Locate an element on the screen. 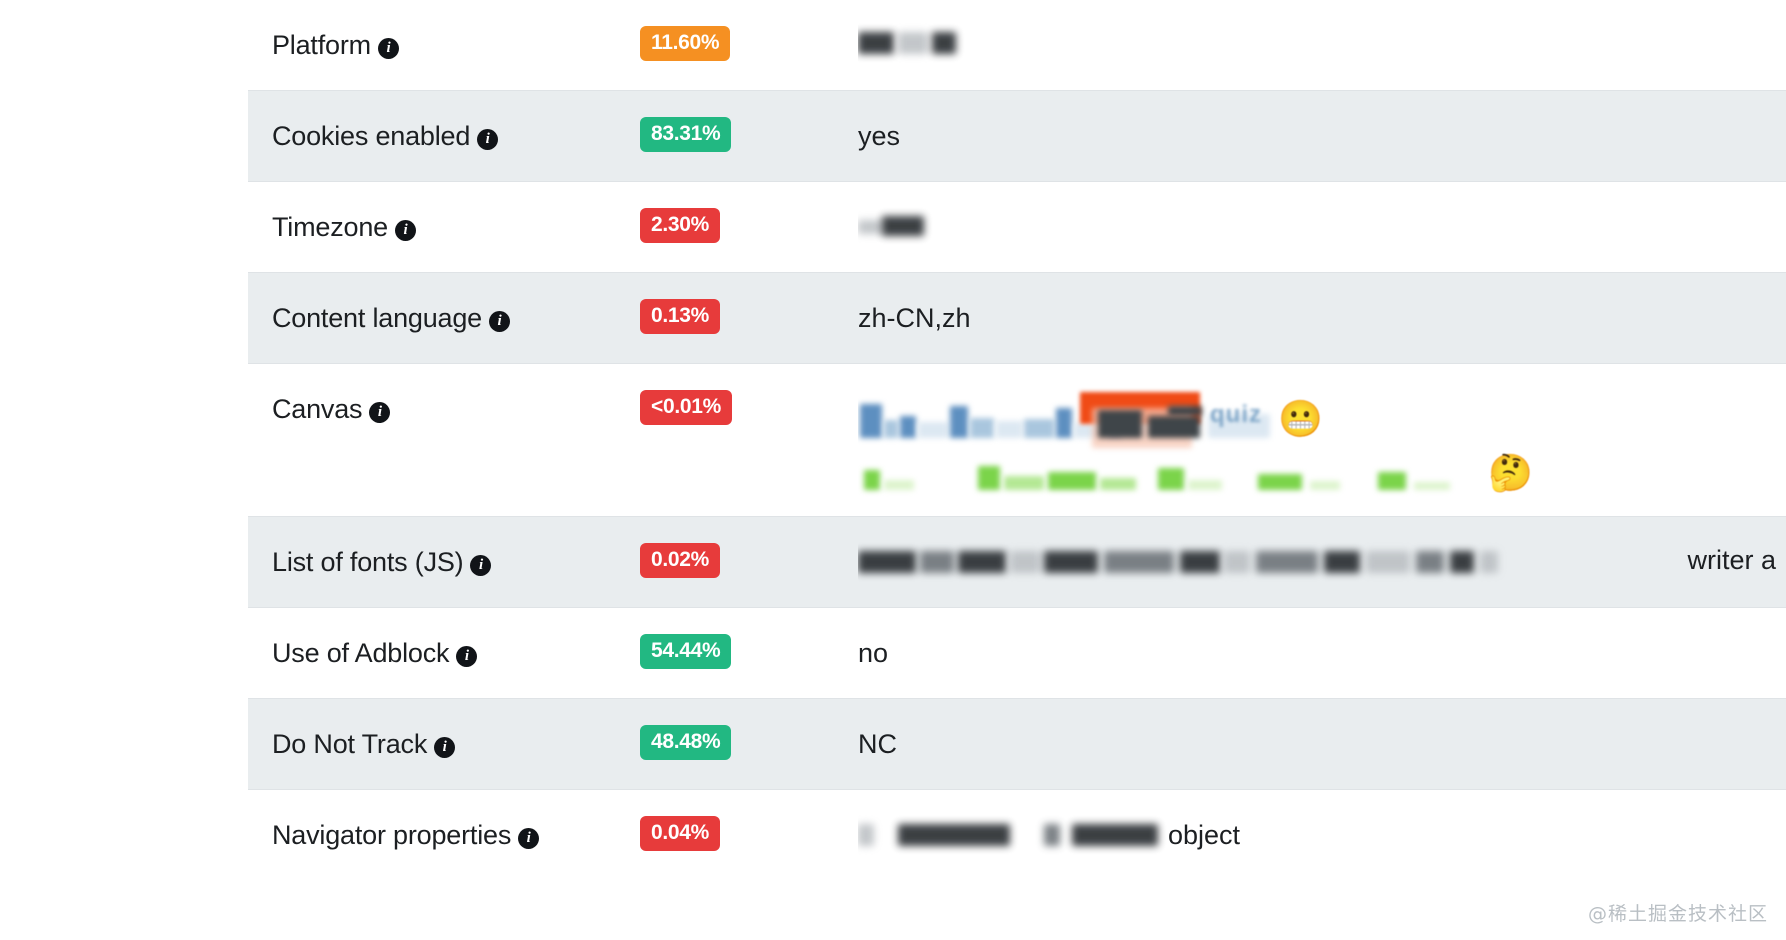  percentage-cell: 54.44% is located at coordinates (749, 651).